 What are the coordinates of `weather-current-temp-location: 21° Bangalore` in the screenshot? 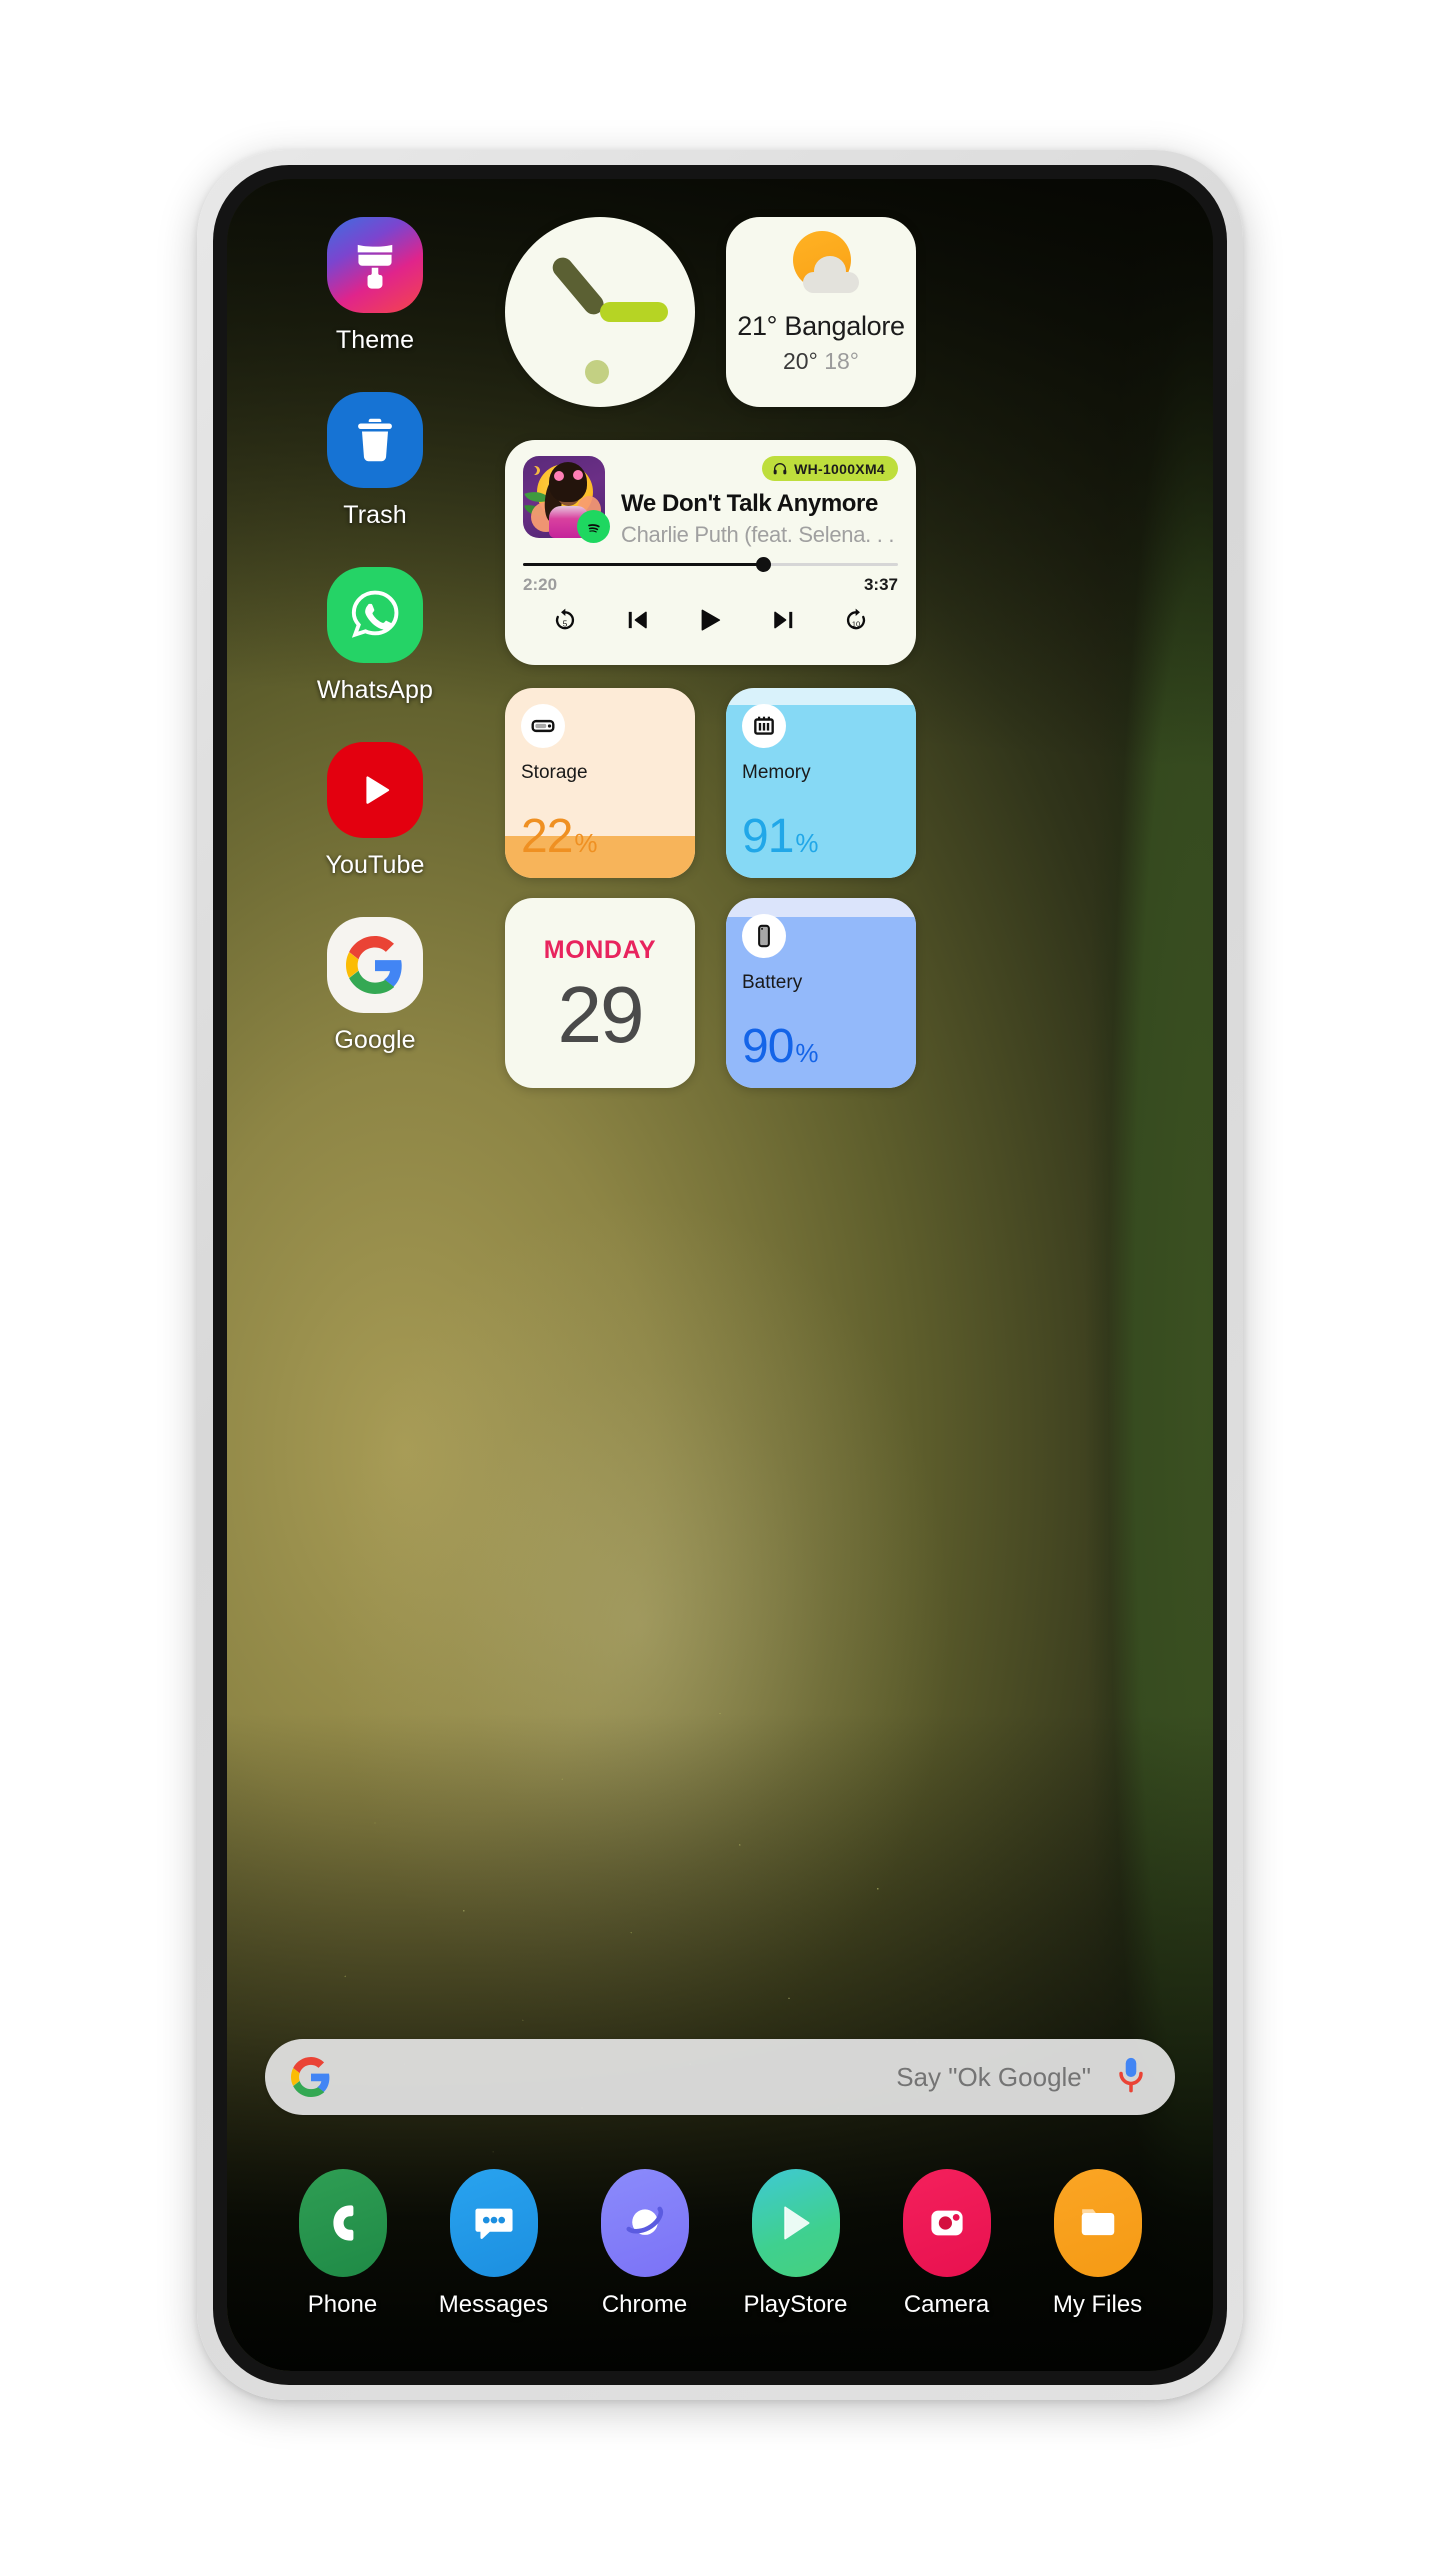 It's located at (821, 326).